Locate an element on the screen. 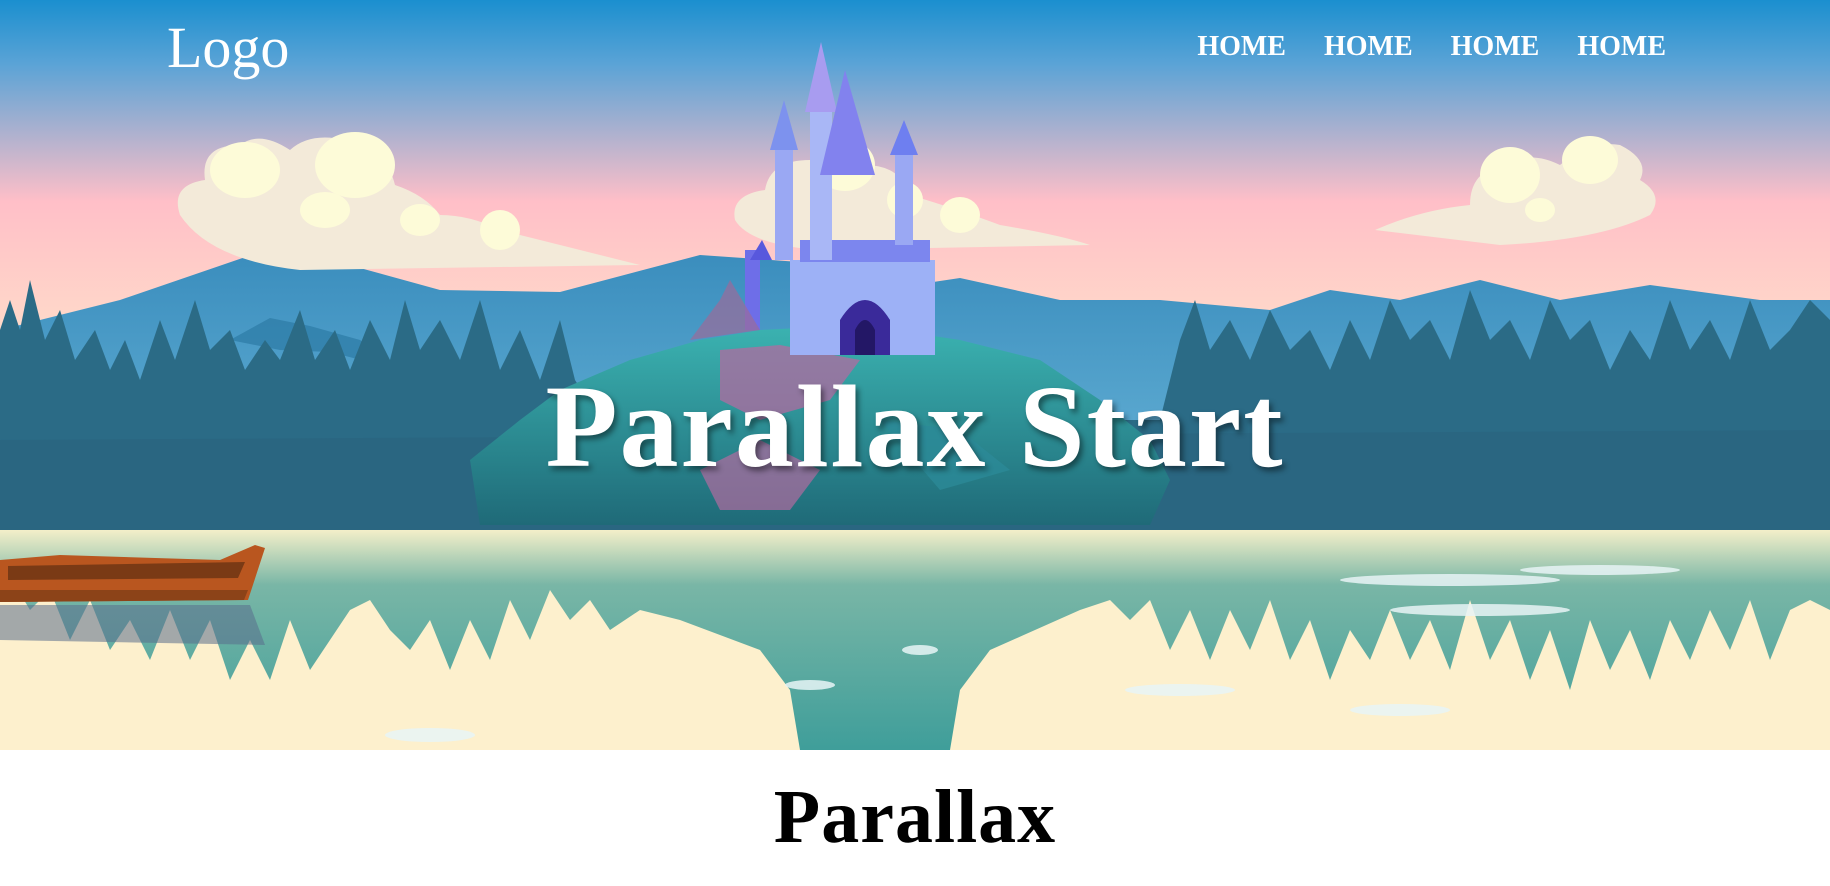 This screenshot has height=886, width=1830. nav-link-home-3: HOME is located at coordinates (1495, 47).